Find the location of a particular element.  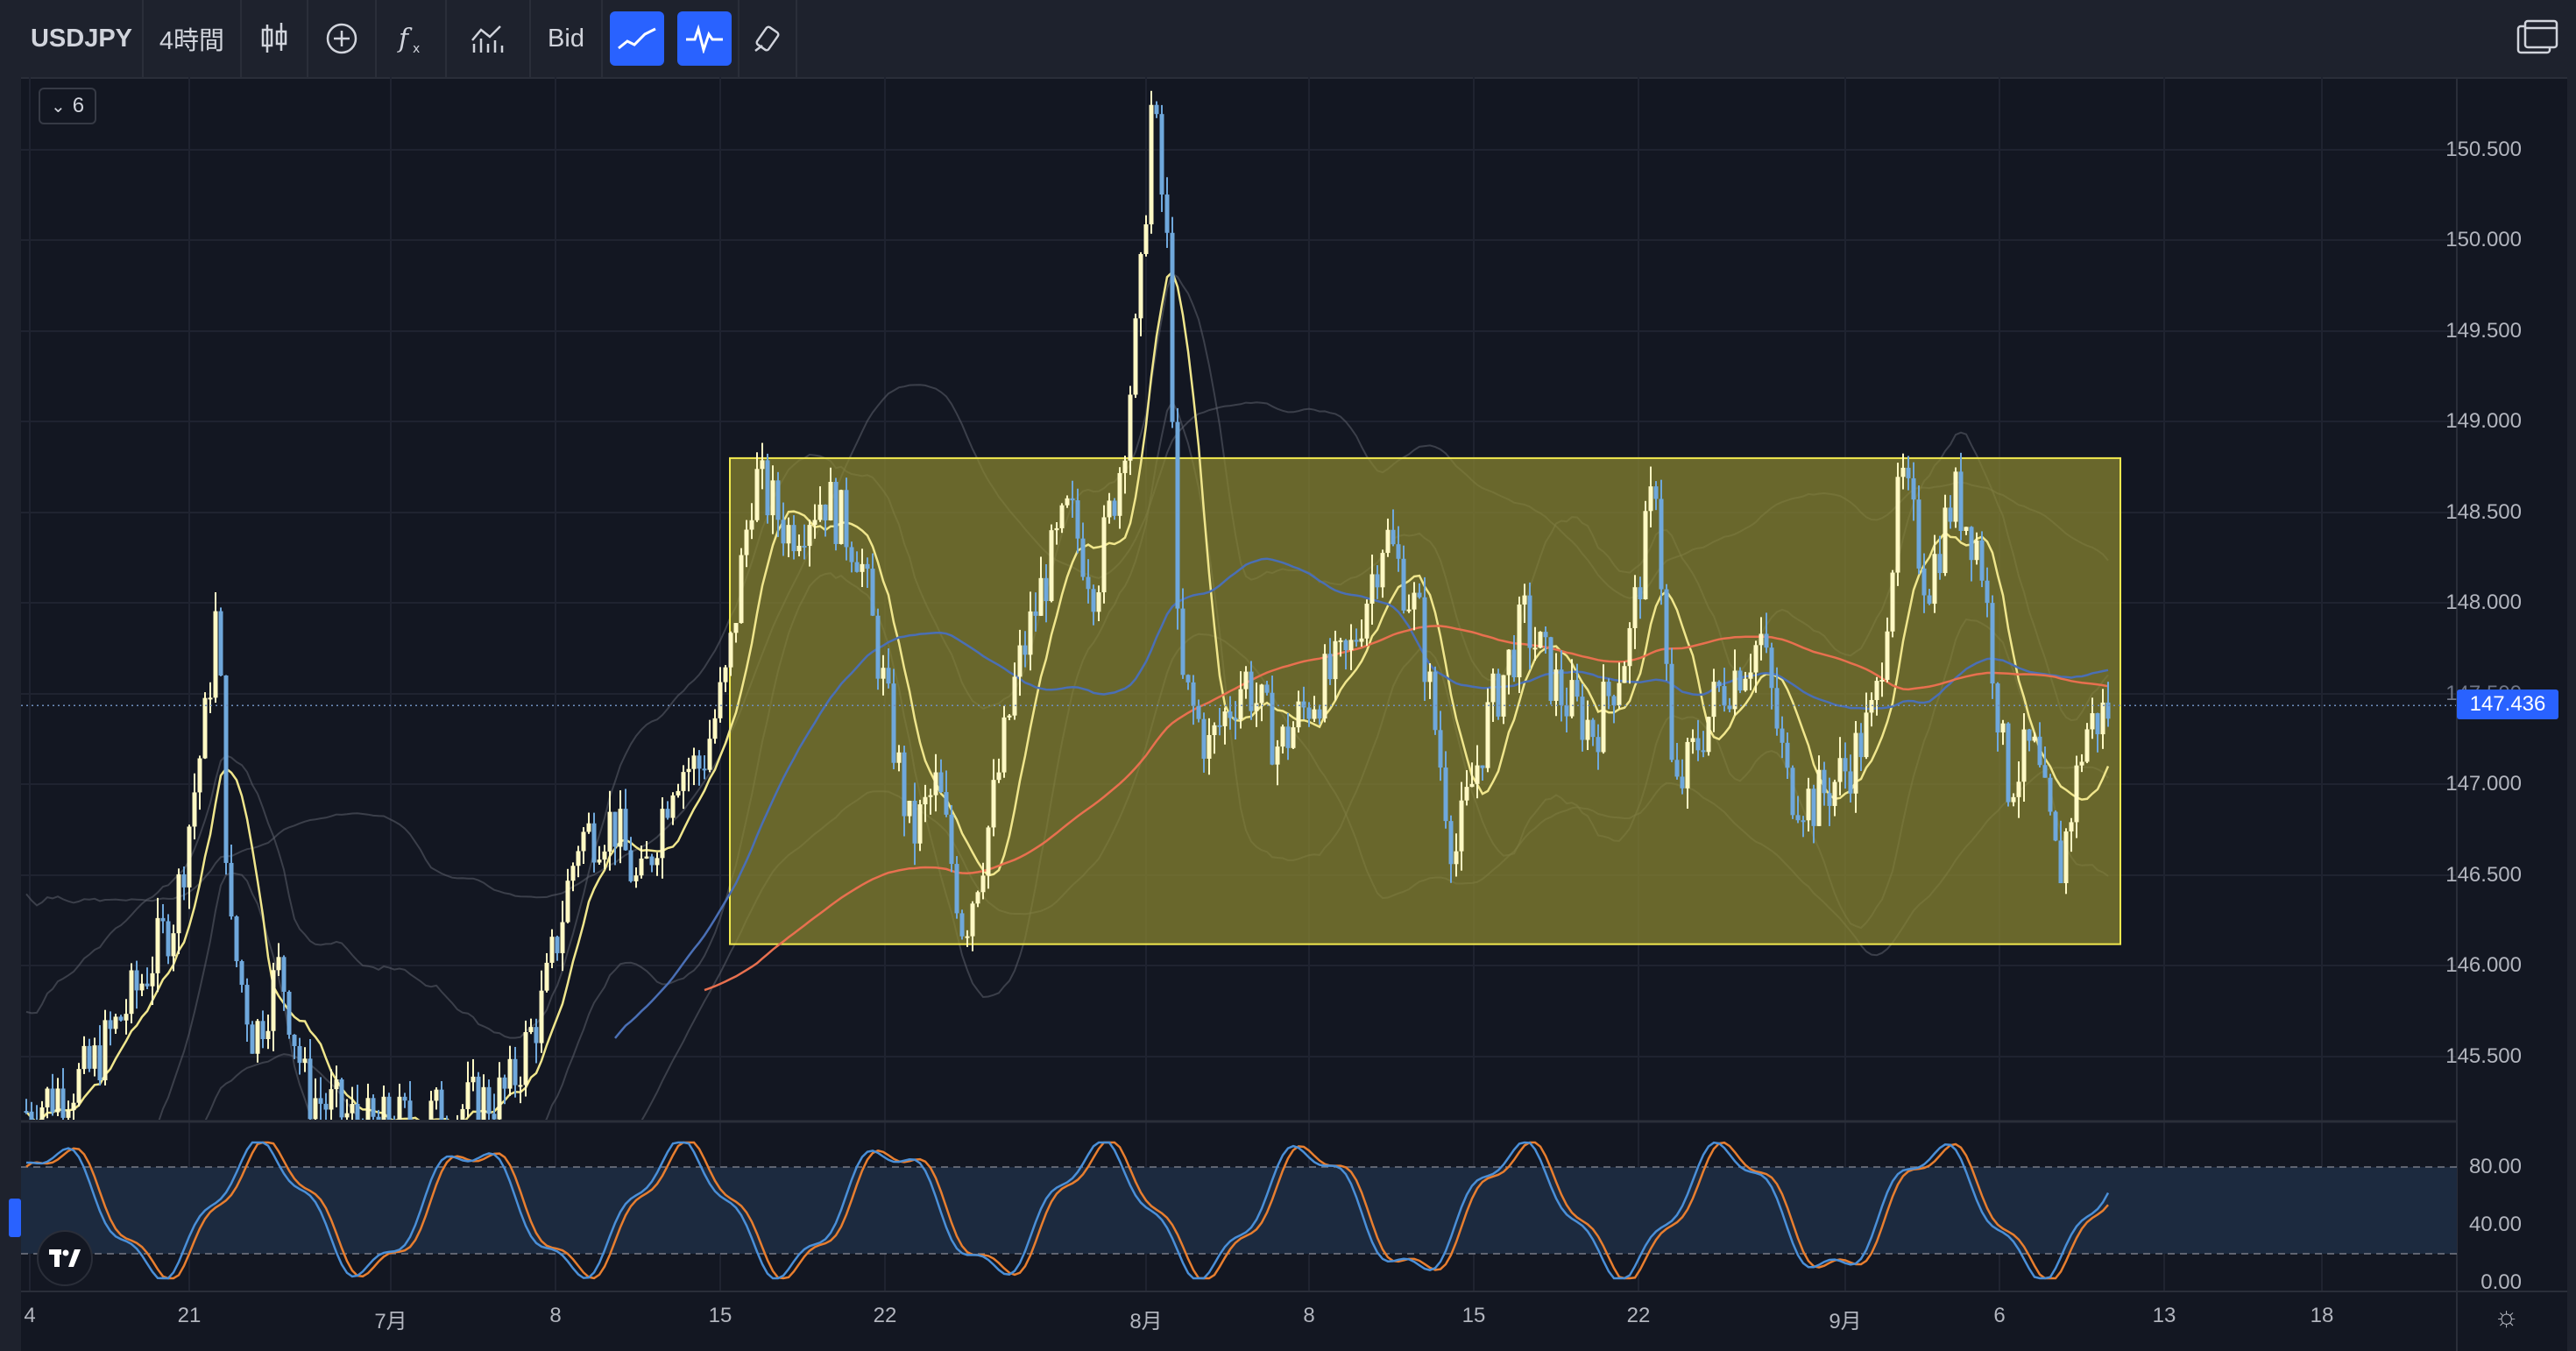

price-label: 147.000 is located at coordinates (2483, 784).